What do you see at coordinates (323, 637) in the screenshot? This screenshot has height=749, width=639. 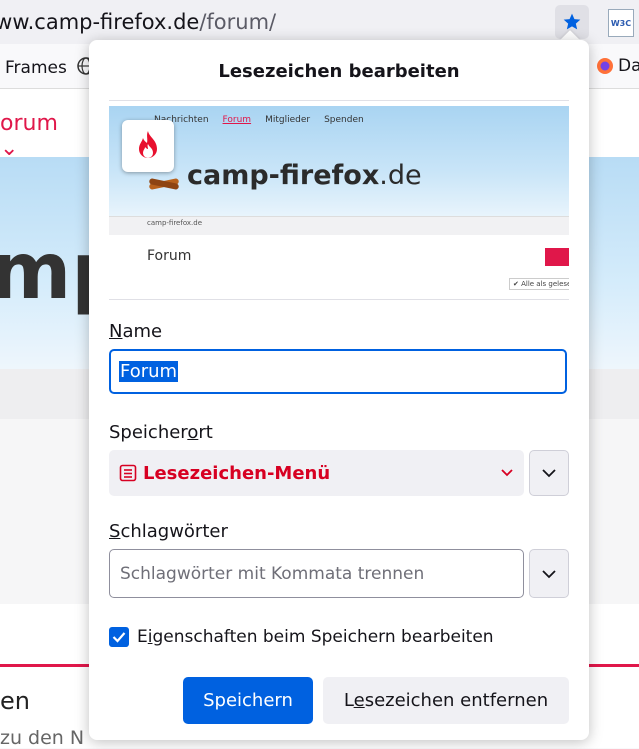 I see `edit-on-save-label-b: genschaften beim Speichern bearbeiten` at bounding box center [323, 637].